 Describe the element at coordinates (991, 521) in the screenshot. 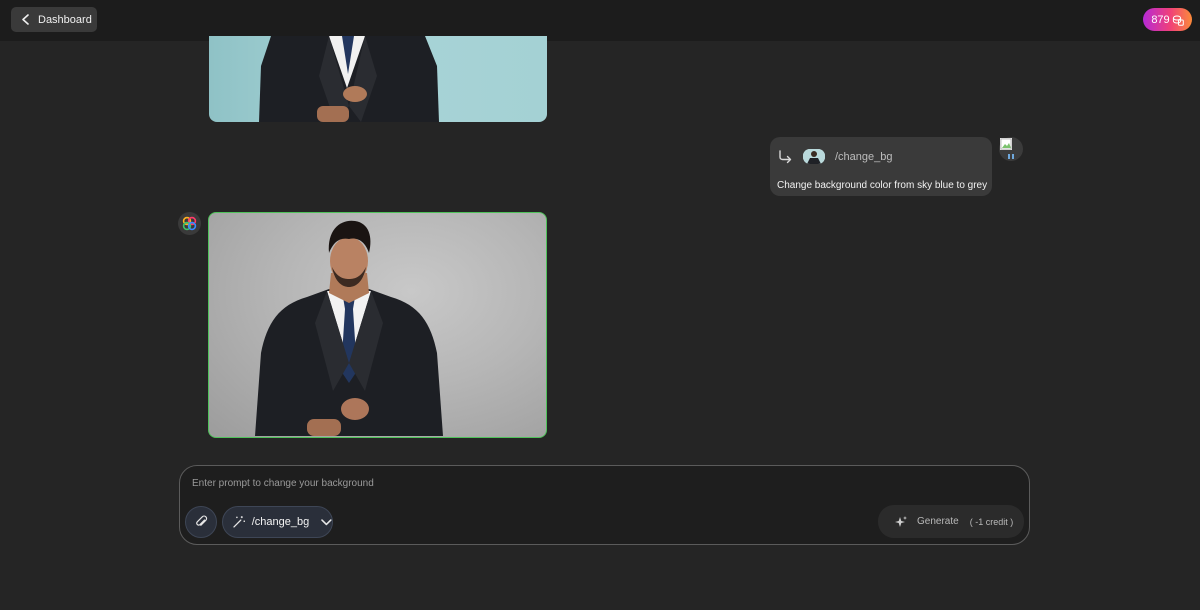

I see `generate-cost: ( -1 credit )` at that location.